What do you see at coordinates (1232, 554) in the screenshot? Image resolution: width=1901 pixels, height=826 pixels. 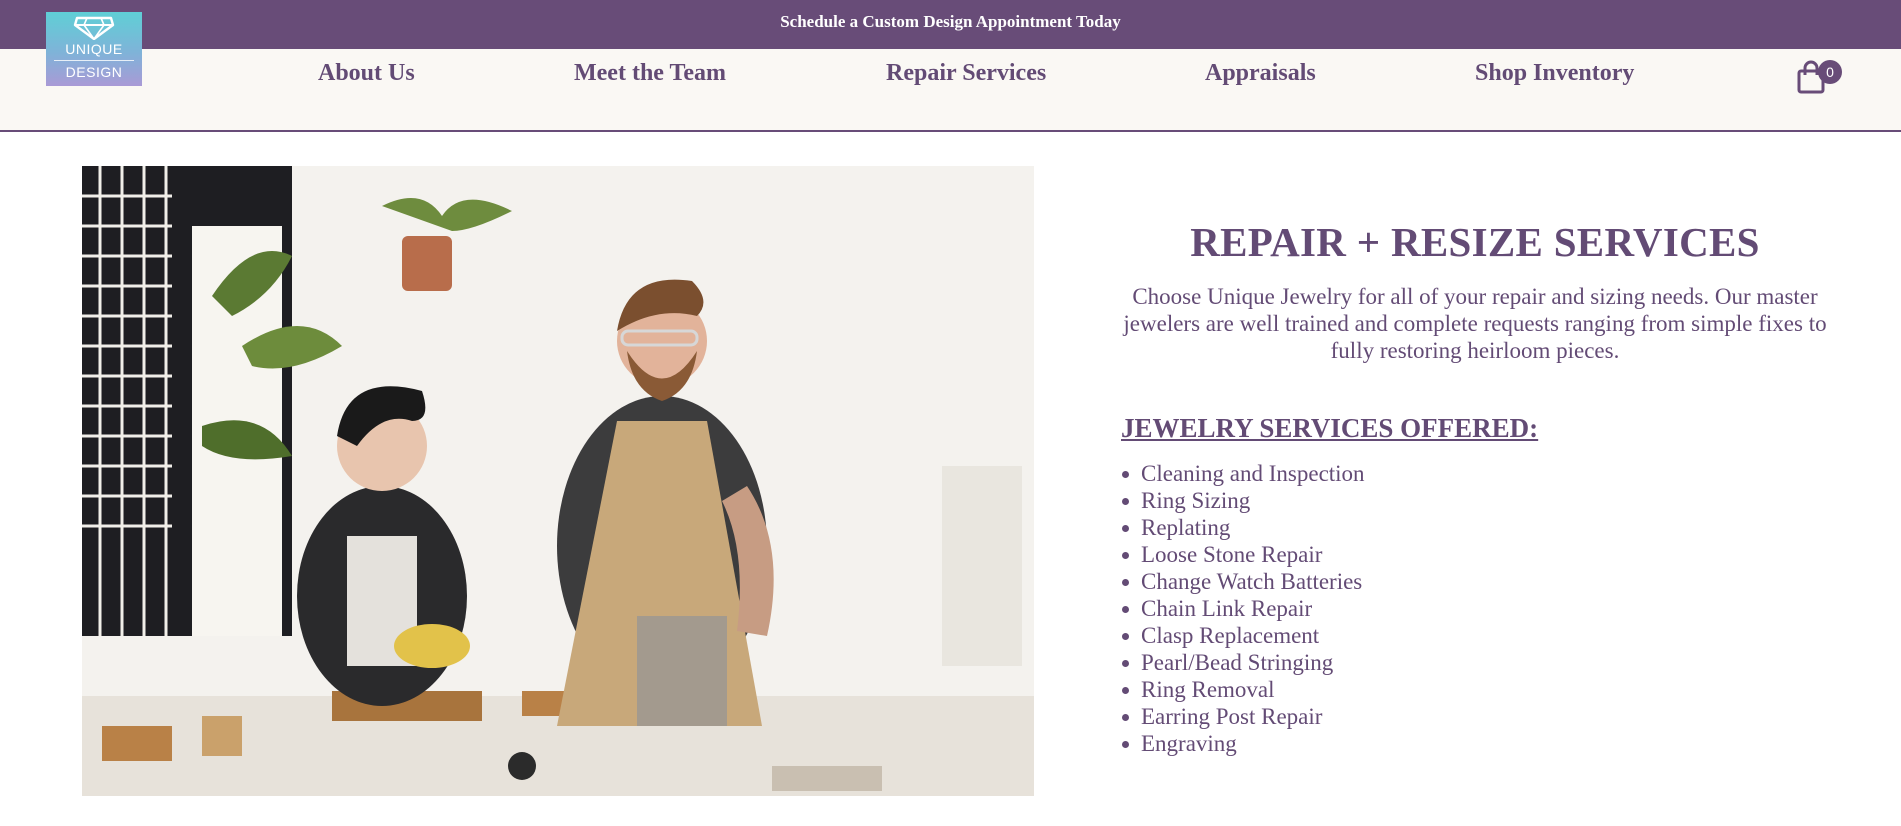 I see `service-label: Loose Stone Repair` at bounding box center [1232, 554].